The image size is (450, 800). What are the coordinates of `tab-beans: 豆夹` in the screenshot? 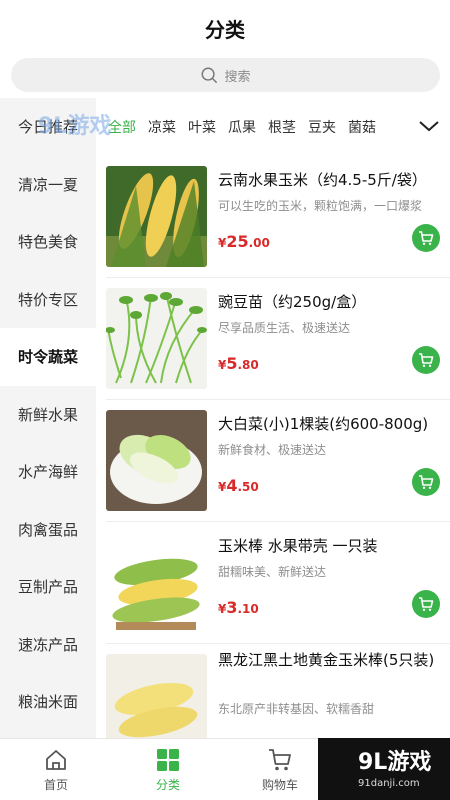 It's located at (322, 127).